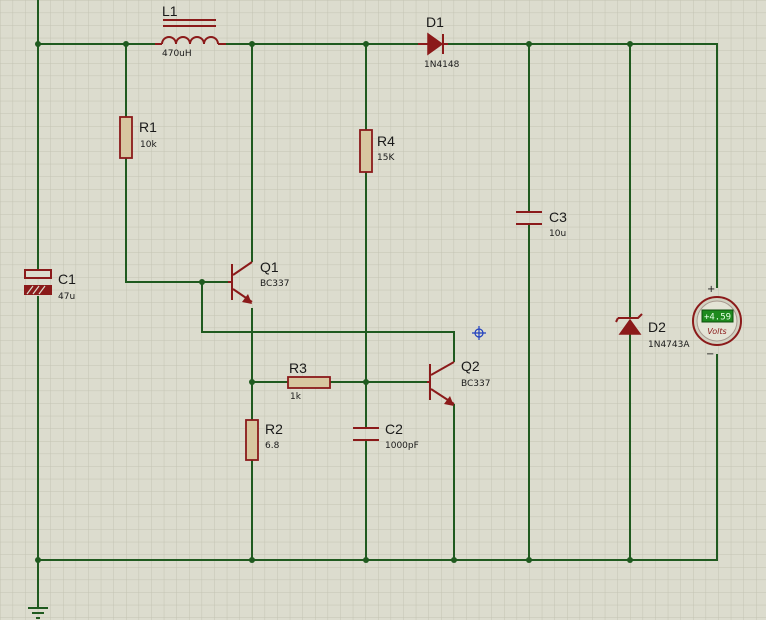  What do you see at coordinates (435, 22) in the screenshot?
I see `d1-ref: D1` at bounding box center [435, 22].